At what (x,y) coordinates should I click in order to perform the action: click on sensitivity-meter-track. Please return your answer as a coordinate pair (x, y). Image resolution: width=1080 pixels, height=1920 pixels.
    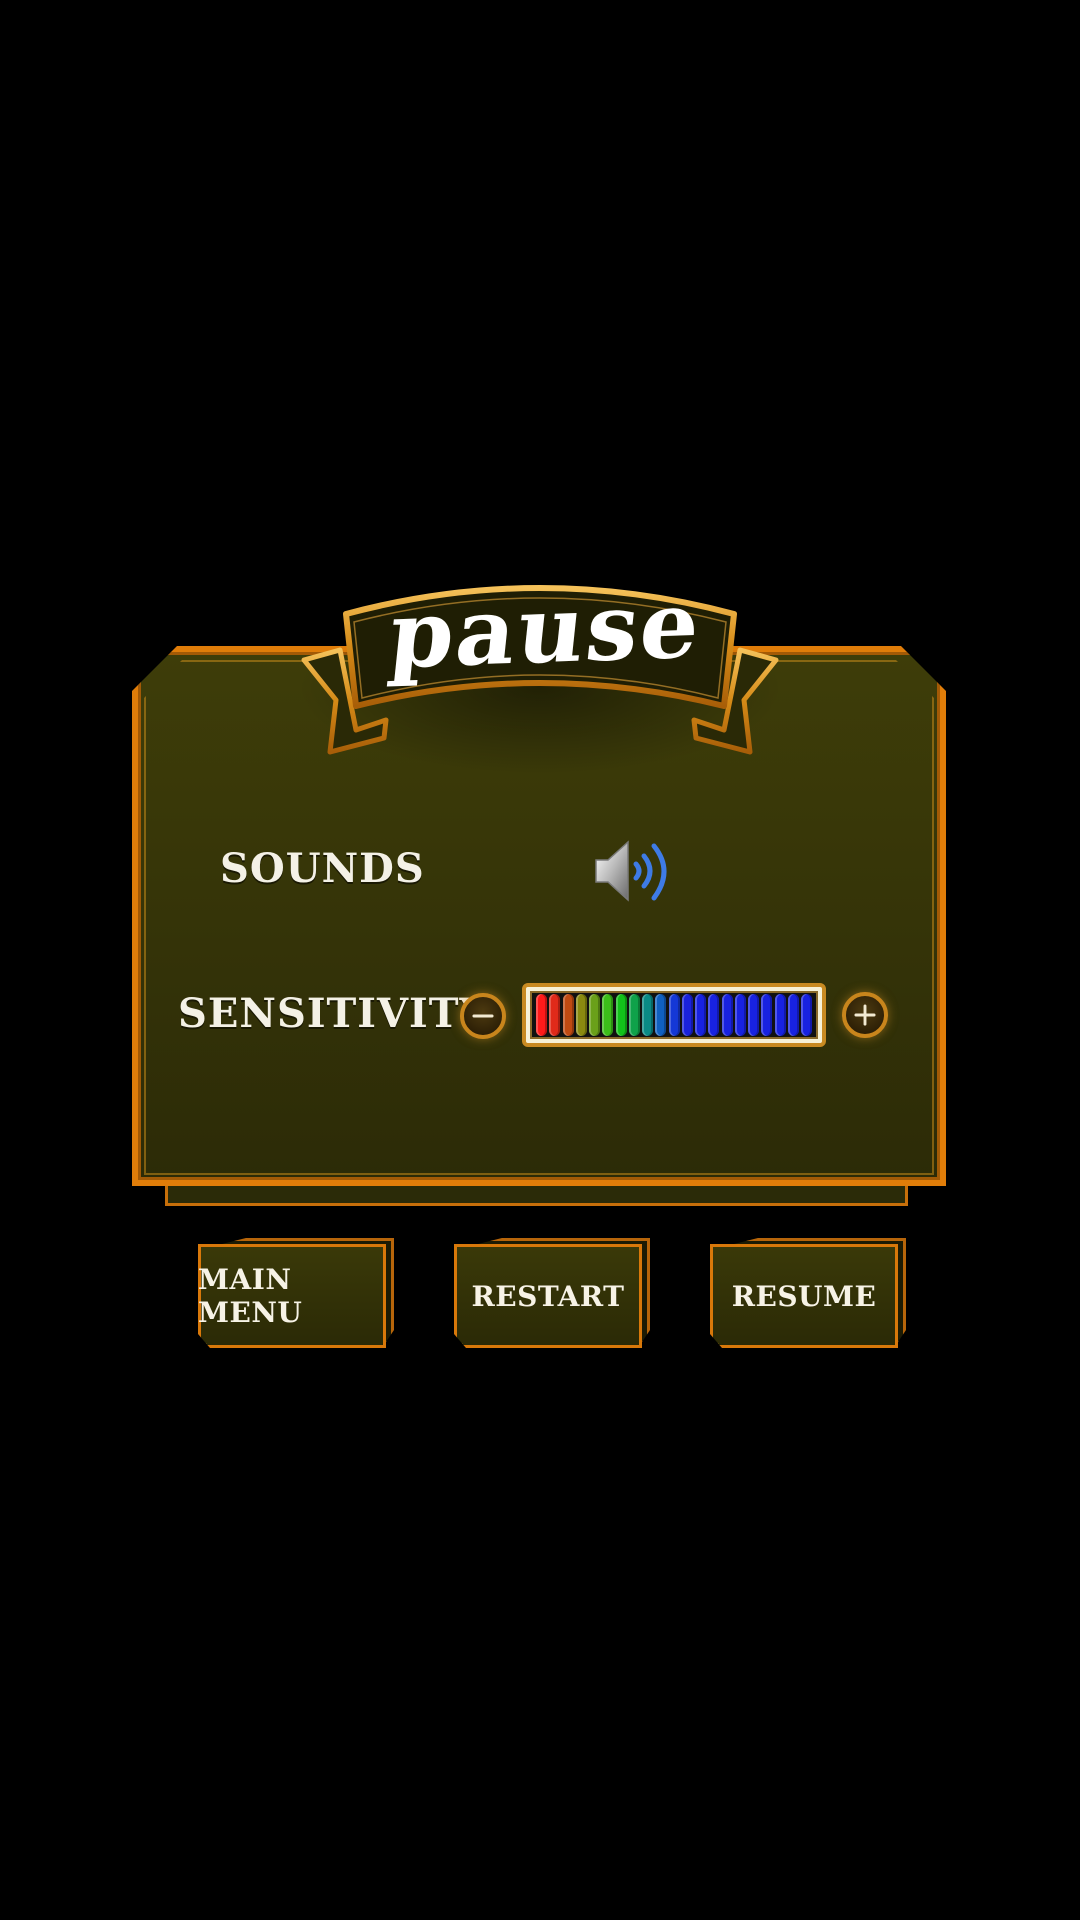
    Looking at the image, I should click on (674, 1015).